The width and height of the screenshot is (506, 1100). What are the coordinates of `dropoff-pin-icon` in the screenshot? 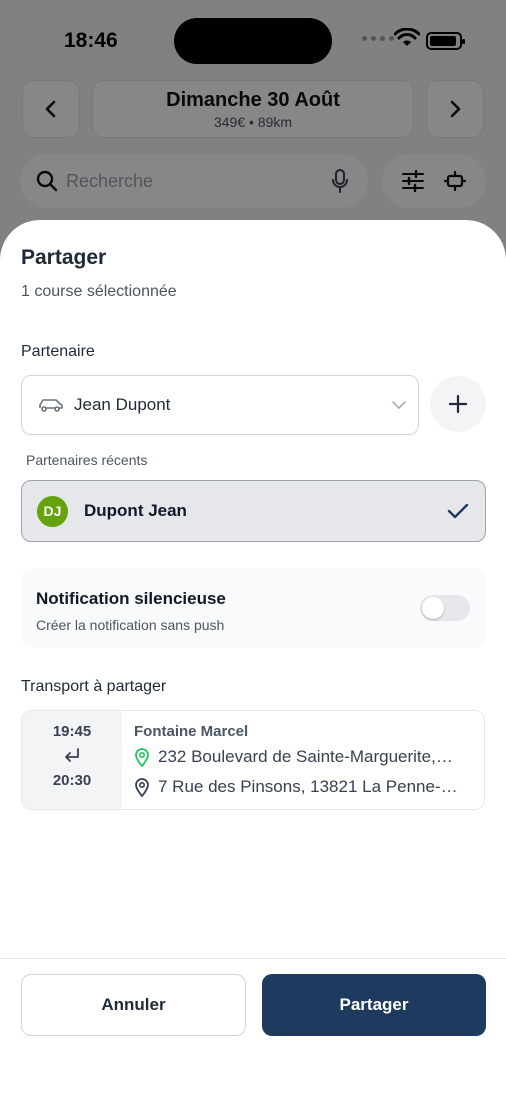 It's located at (142, 787).